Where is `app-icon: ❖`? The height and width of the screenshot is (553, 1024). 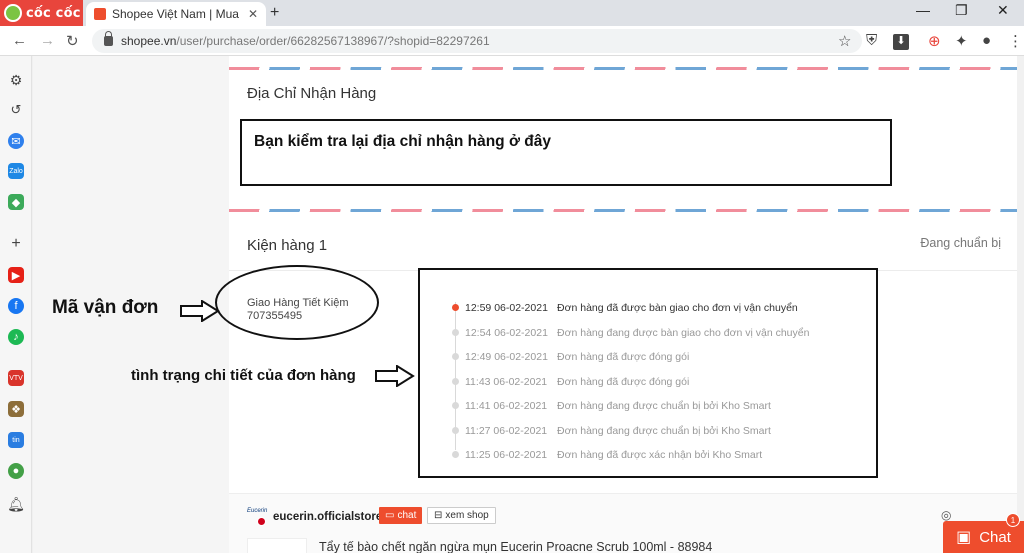 app-icon: ❖ is located at coordinates (16, 409).